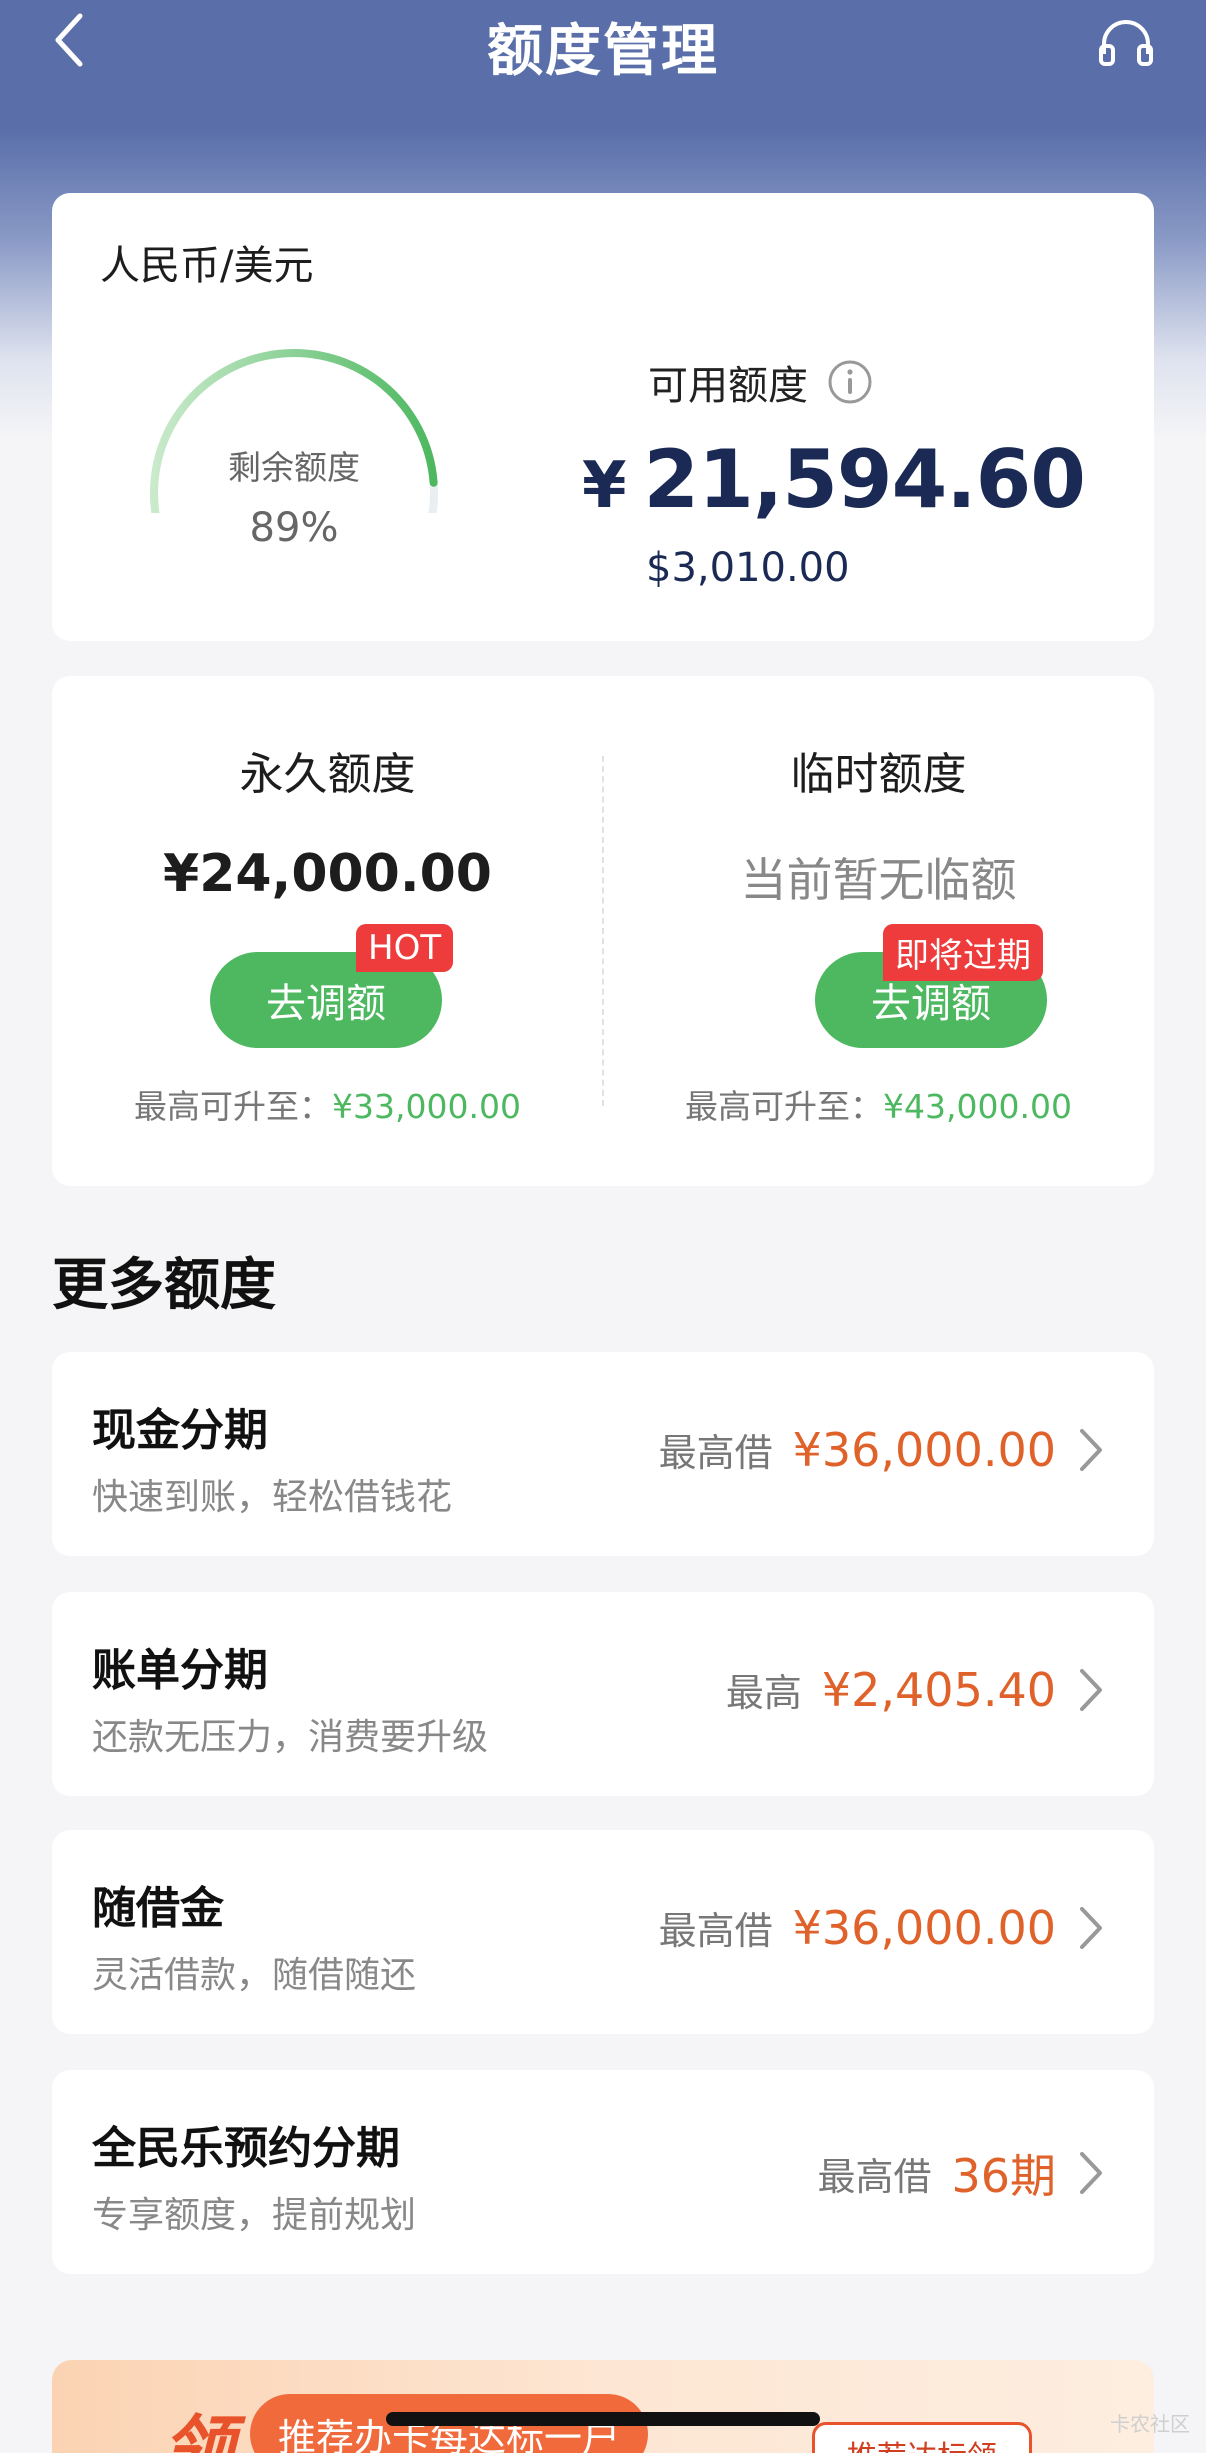 This screenshot has height=2453, width=1206. I want to click on available-label: 可用额度, so click(728, 386).